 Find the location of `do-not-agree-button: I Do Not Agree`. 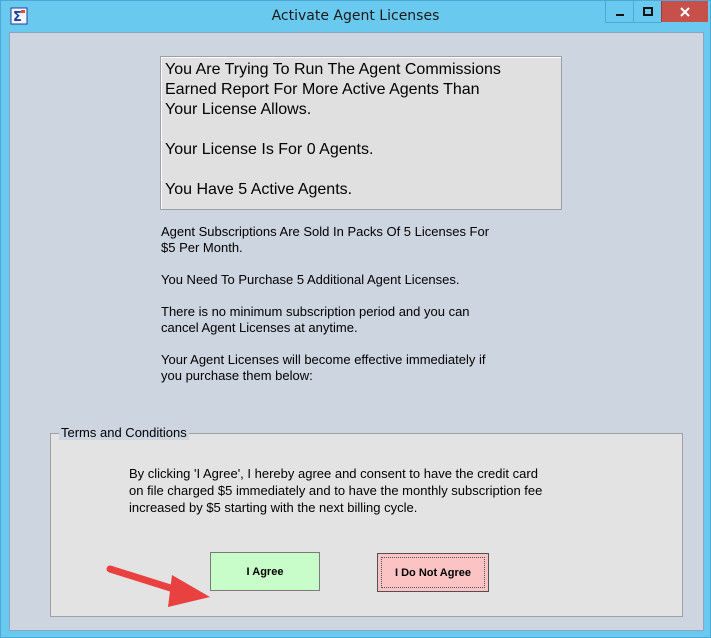

do-not-agree-button: I Do Not Agree is located at coordinates (433, 572).